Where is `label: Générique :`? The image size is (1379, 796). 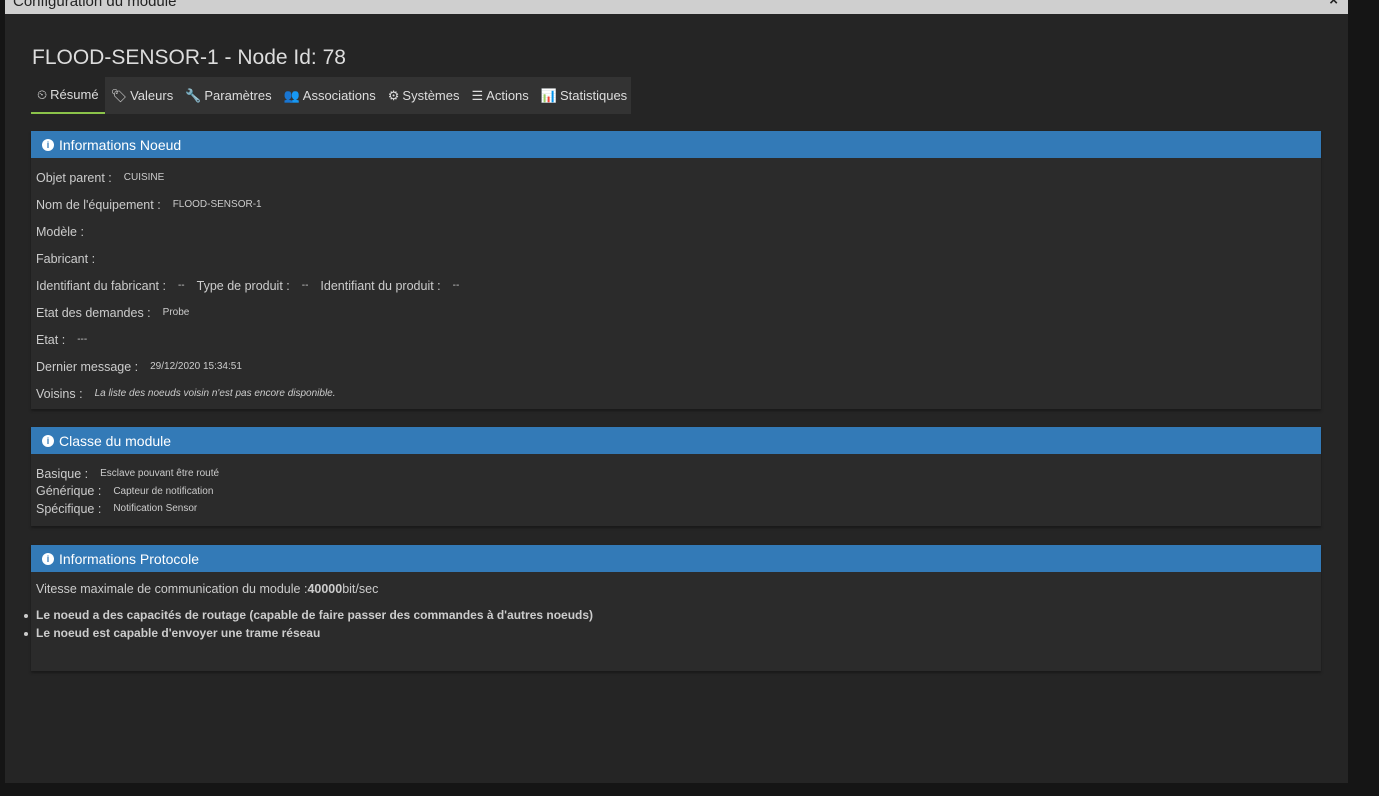
label: Générique : is located at coordinates (69, 491).